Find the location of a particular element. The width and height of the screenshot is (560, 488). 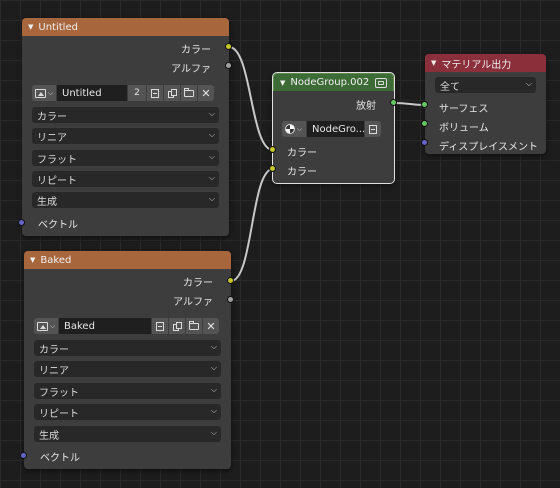

output-emission-socket is located at coordinates (393, 102).